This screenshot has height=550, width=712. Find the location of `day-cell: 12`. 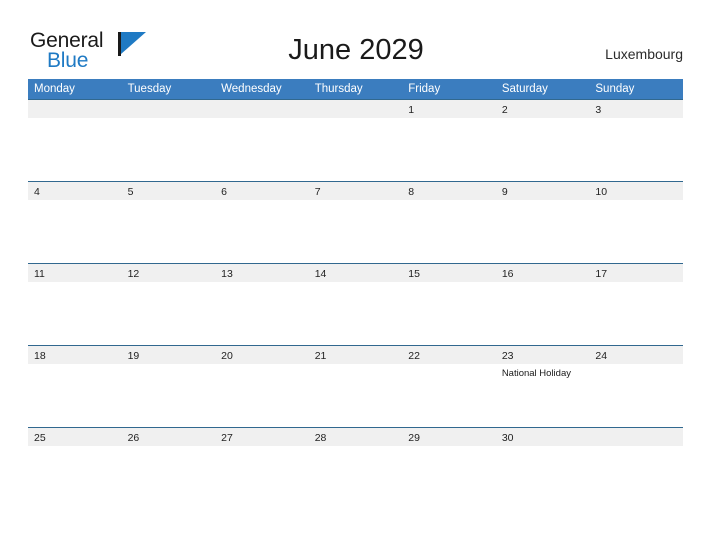

day-cell: 12 is located at coordinates (168, 304).